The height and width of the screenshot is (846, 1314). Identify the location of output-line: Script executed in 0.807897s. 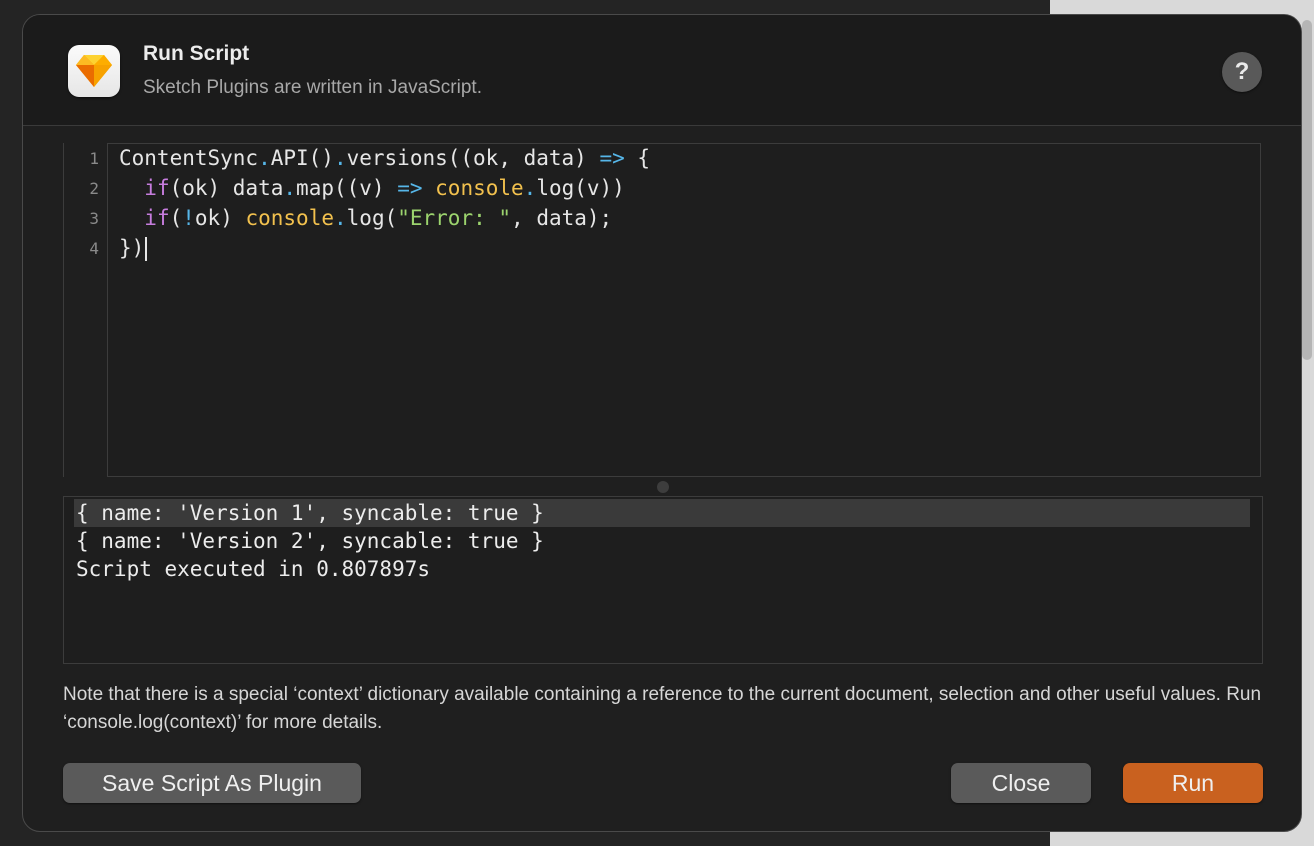
(662, 569).